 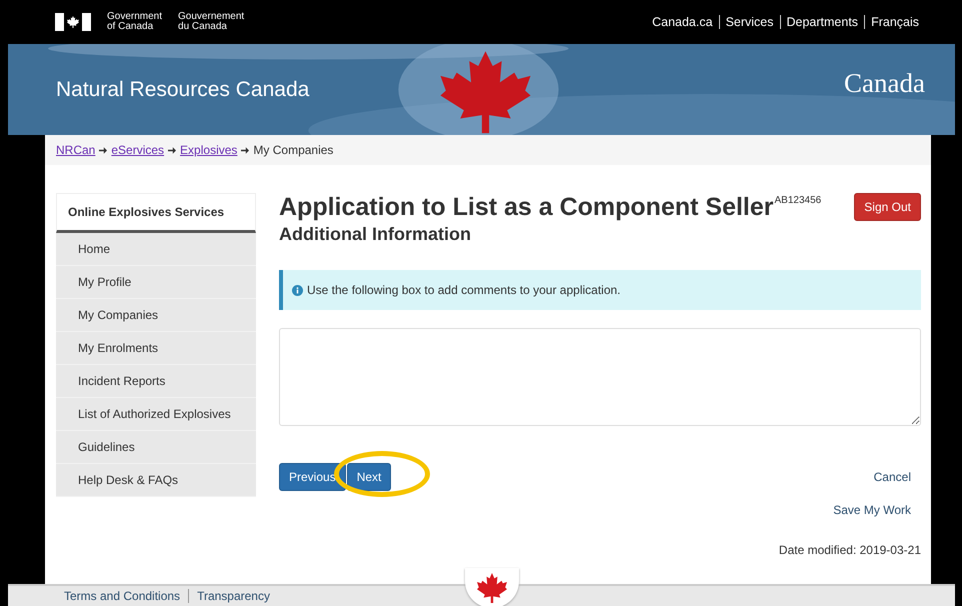 I want to click on top-nav-link: Canada.ca, so click(x=682, y=22).